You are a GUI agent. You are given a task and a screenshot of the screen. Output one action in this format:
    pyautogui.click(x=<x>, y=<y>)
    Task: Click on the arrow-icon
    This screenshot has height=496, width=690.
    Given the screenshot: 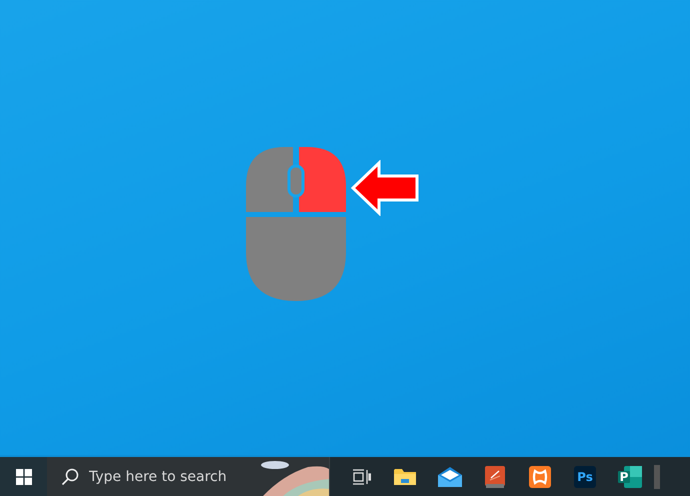 What is the action you would take?
    pyautogui.click(x=385, y=188)
    